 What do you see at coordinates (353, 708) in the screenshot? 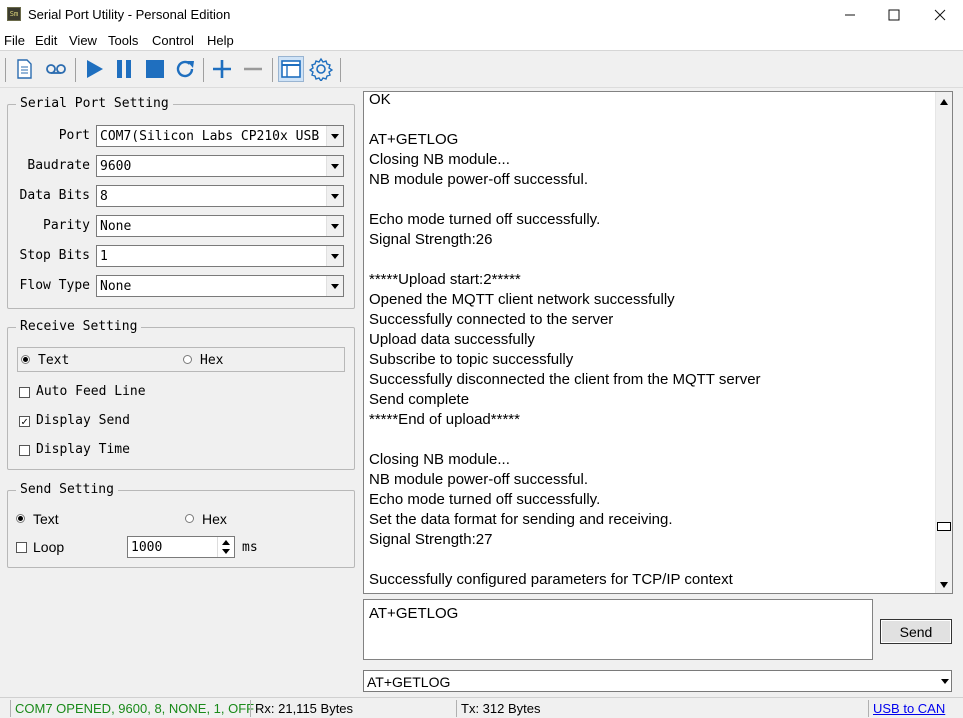
I see `rx-count: Rx: 21,115 Bytes` at bounding box center [353, 708].